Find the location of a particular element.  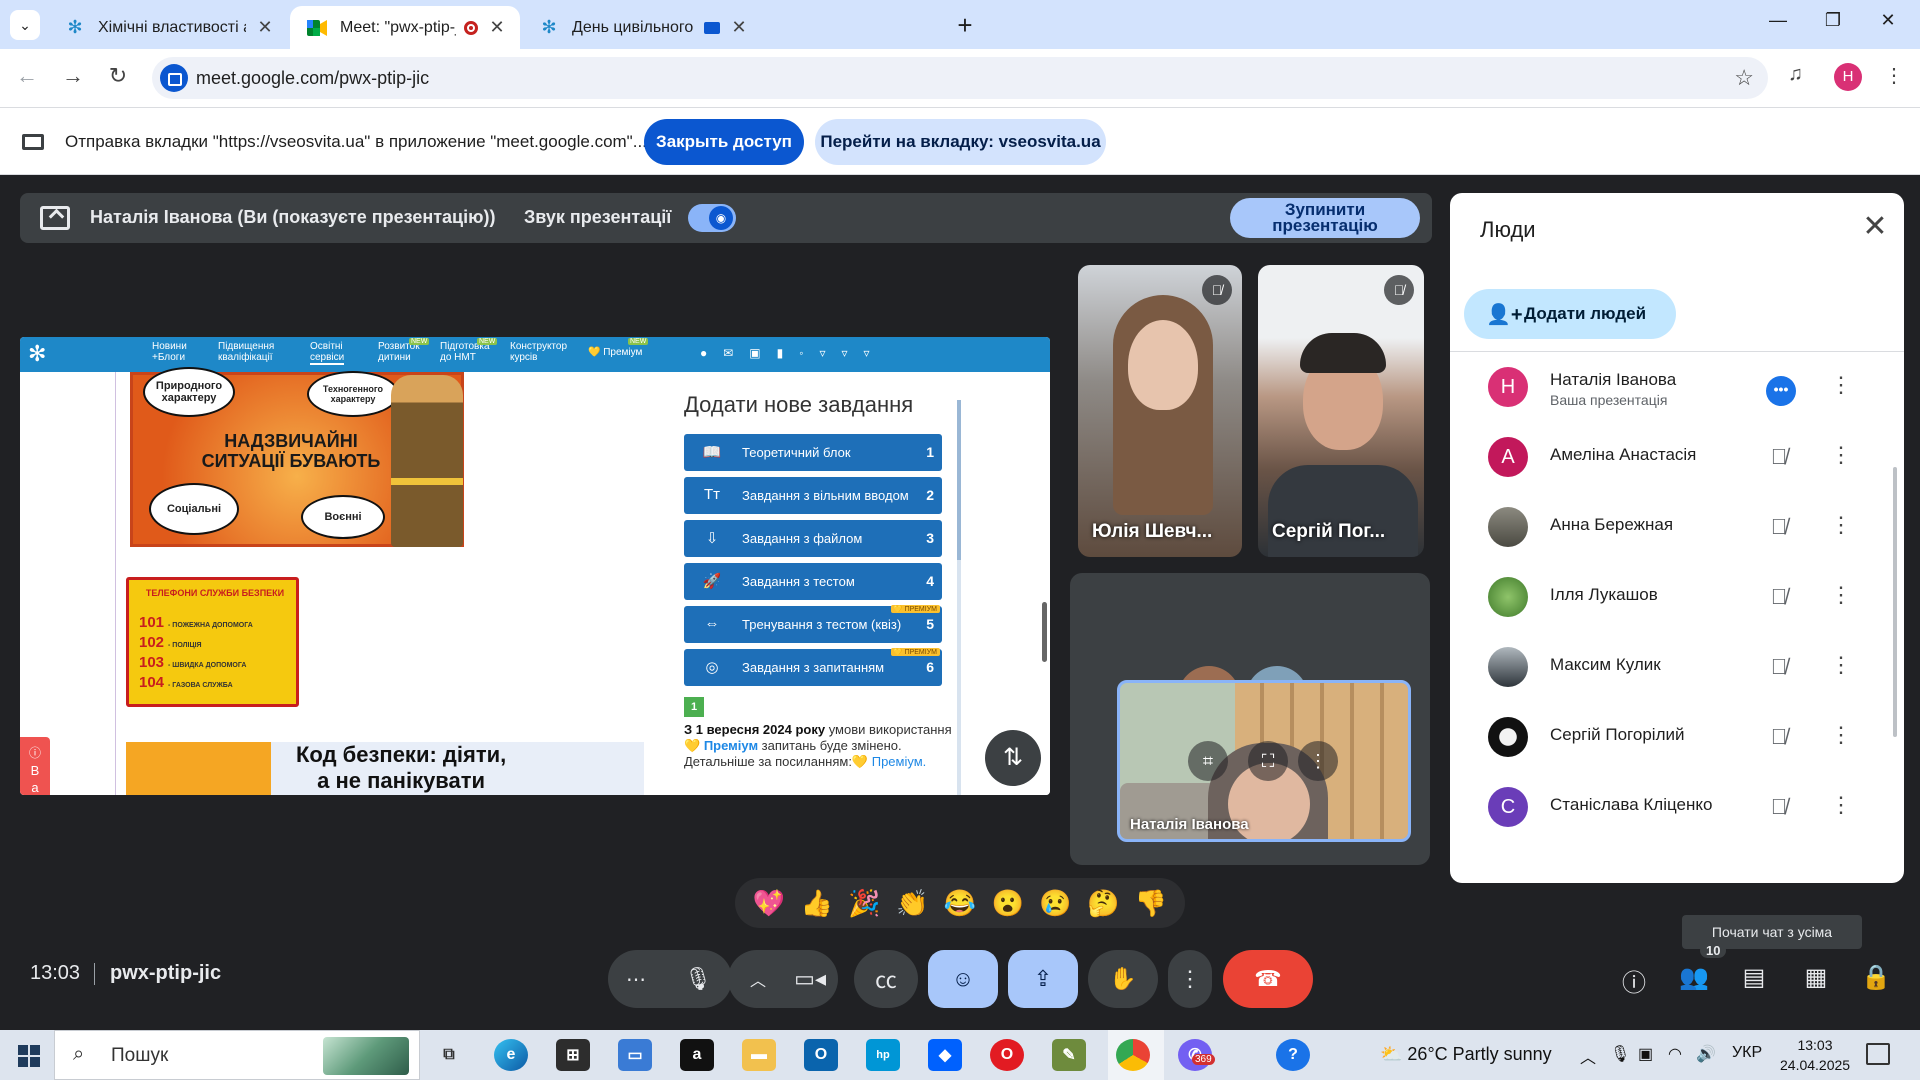

restore-button: ❐ is located at coordinates (1833, 20).